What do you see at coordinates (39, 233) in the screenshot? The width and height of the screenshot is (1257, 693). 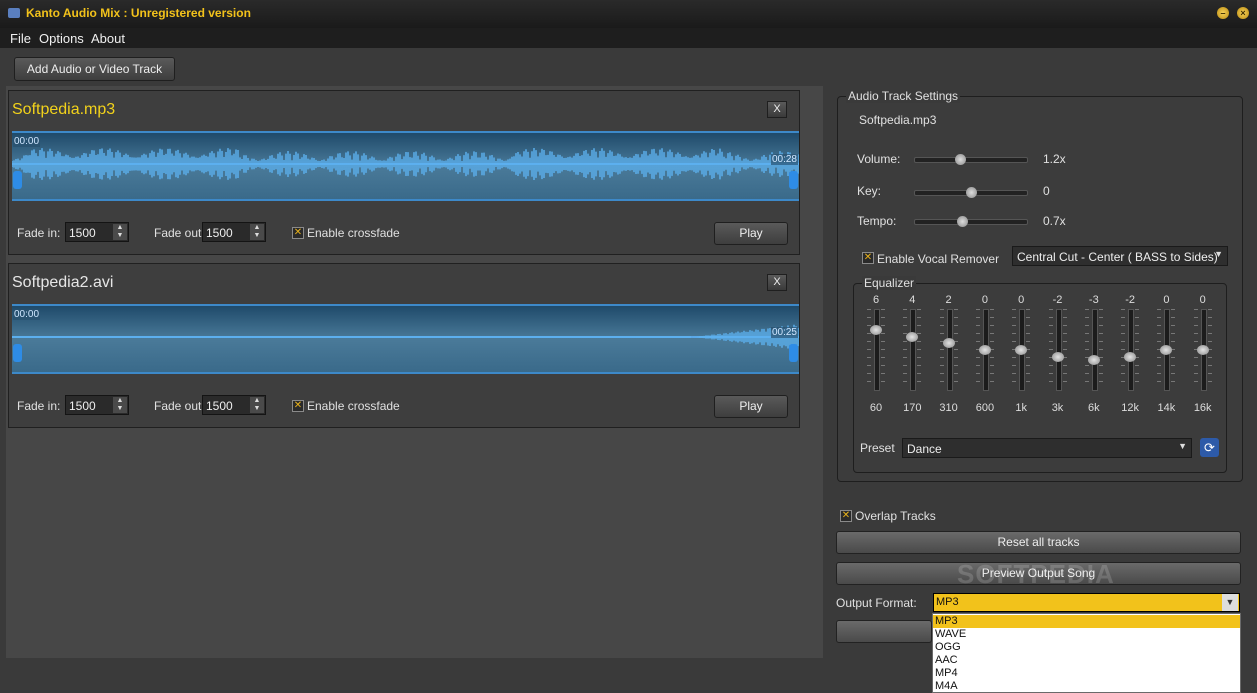 I see `fade-in-label: Fade in:` at bounding box center [39, 233].